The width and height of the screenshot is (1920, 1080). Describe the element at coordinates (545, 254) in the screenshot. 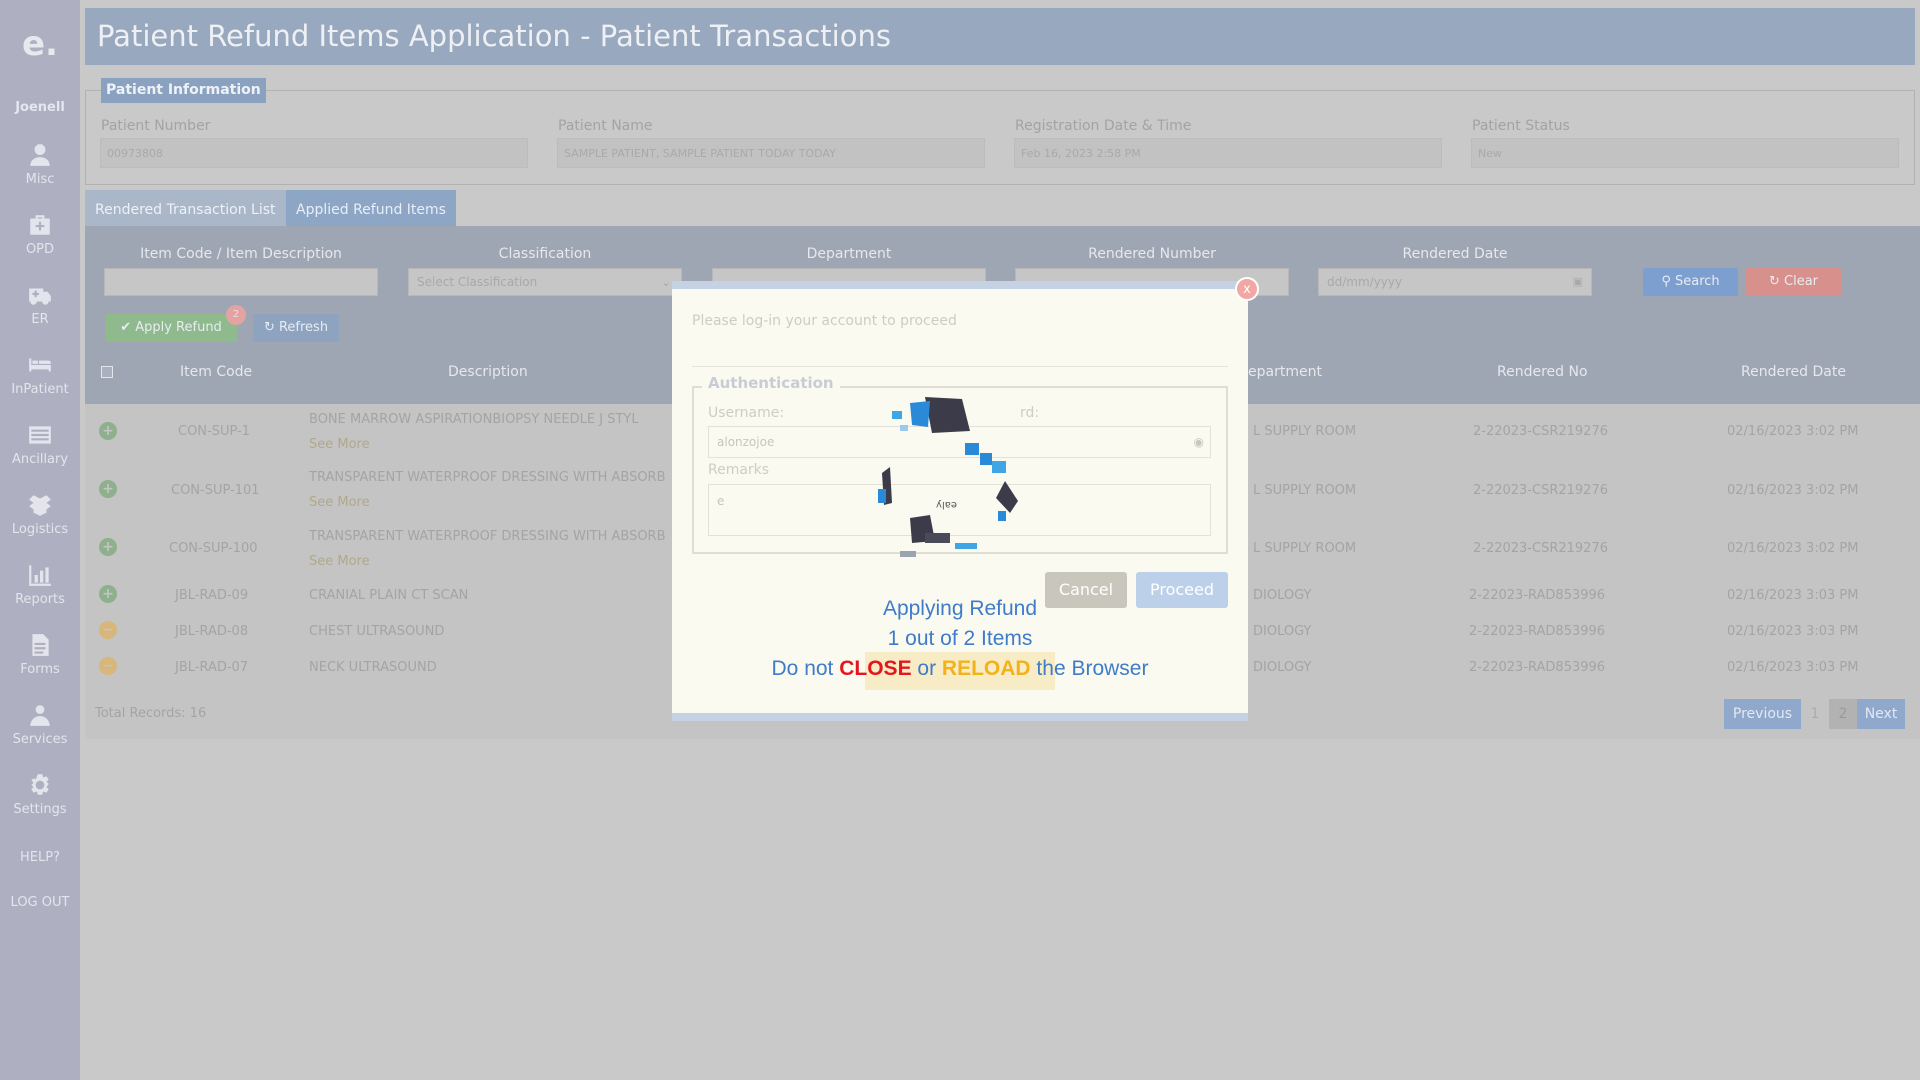

I see `classification-filter-label: Classification` at that location.